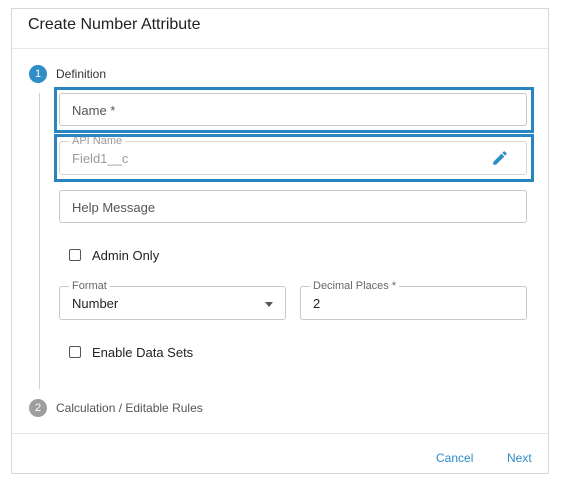 Image resolution: width=562 pixels, height=488 pixels. I want to click on cancel-button: Cancel, so click(454, 458).